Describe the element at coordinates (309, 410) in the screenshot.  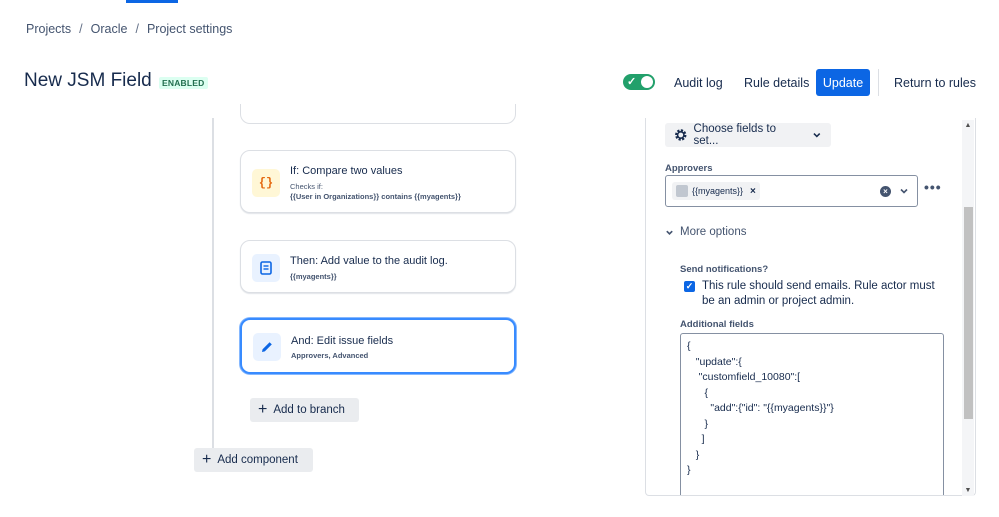
I see `add-to-branch-label: Add to branch` at that location.